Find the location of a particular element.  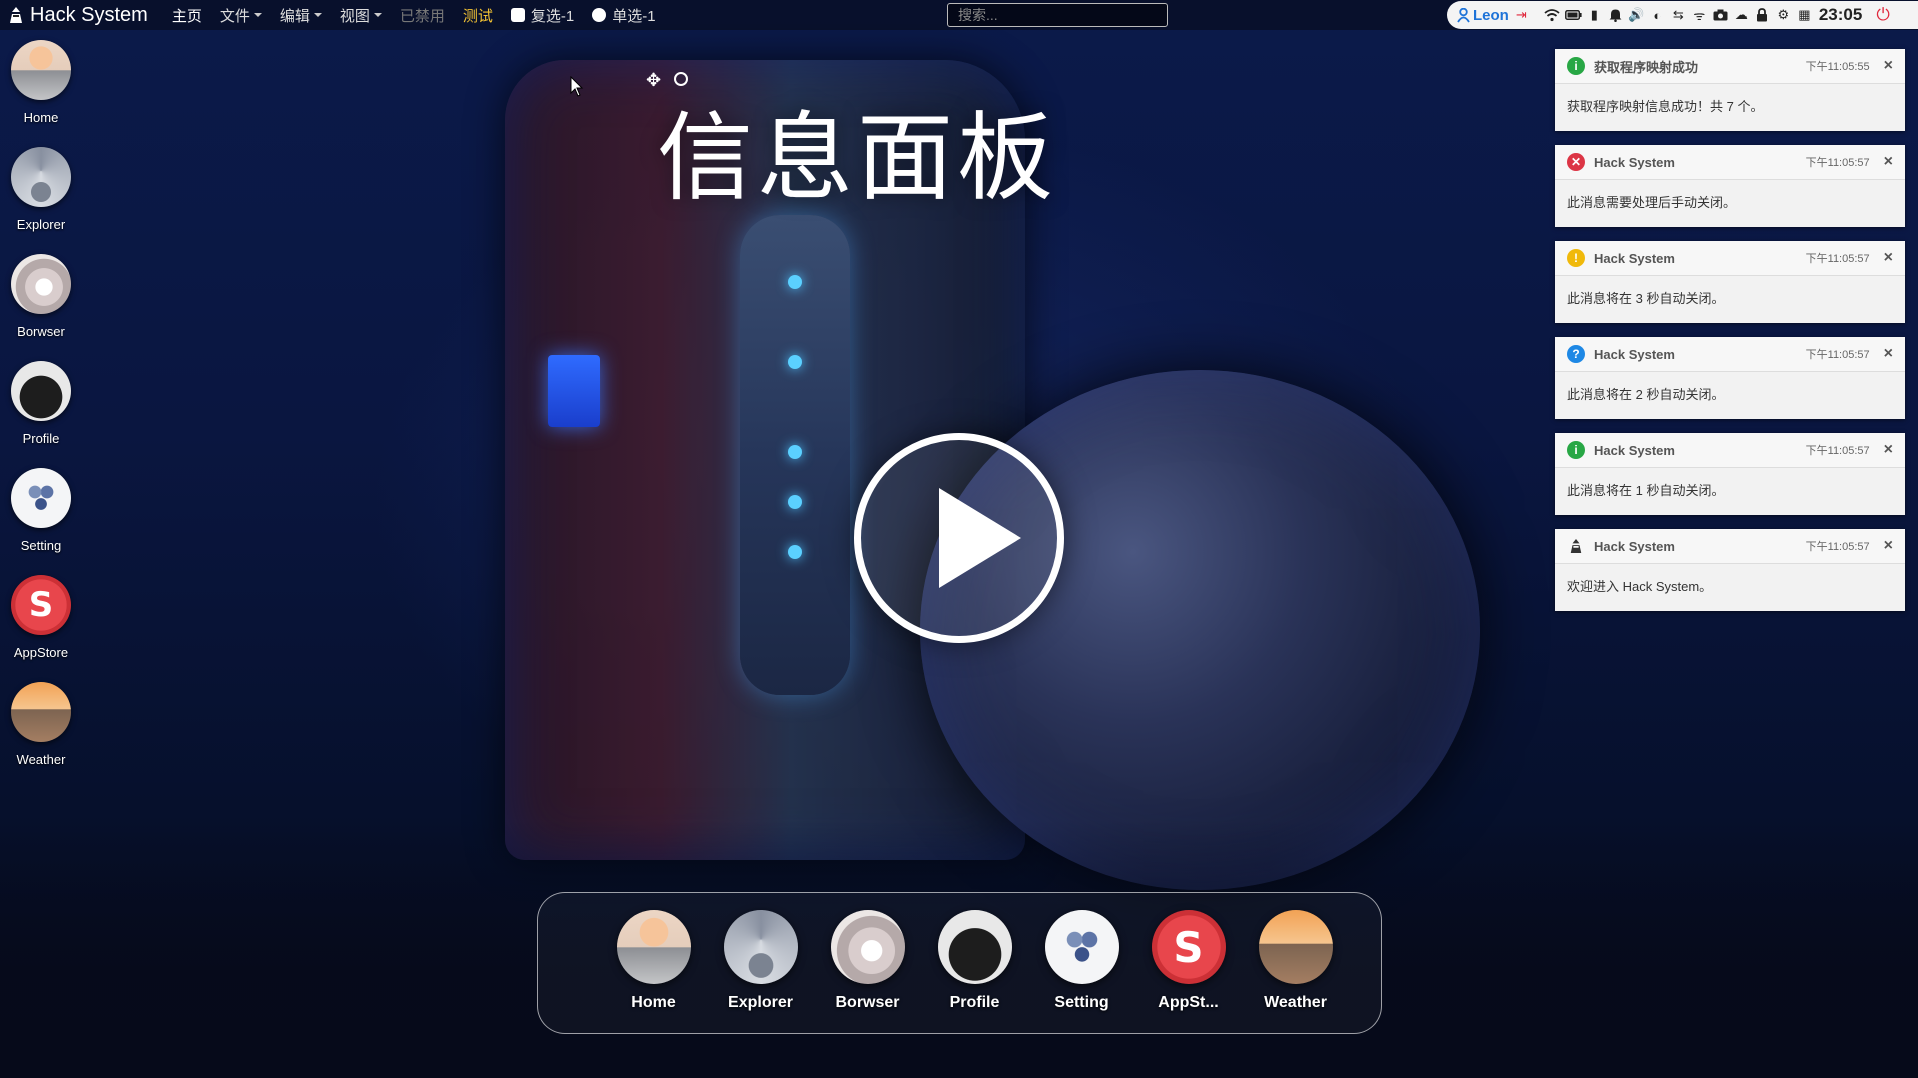

wifi-icon is located at coordinates (1552, 15).